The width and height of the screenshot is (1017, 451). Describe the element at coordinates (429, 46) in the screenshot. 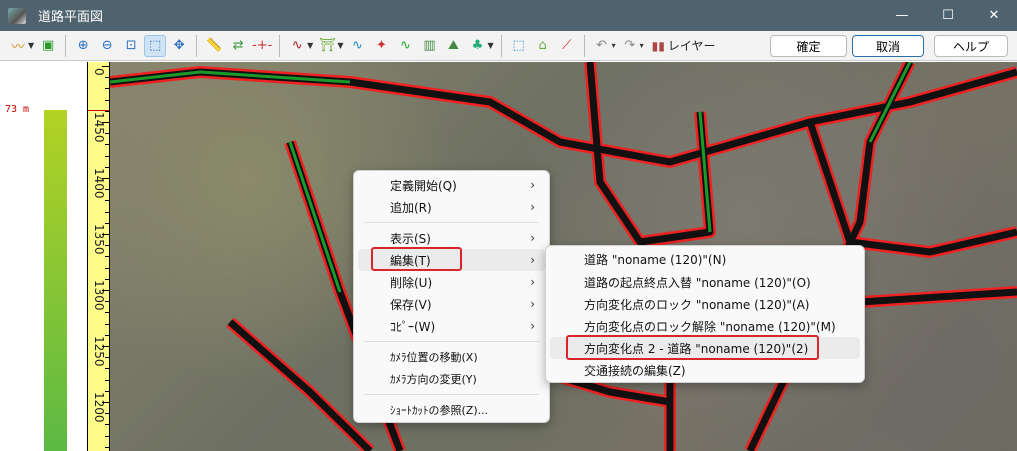

I see `building-icon: ▥` at that location.